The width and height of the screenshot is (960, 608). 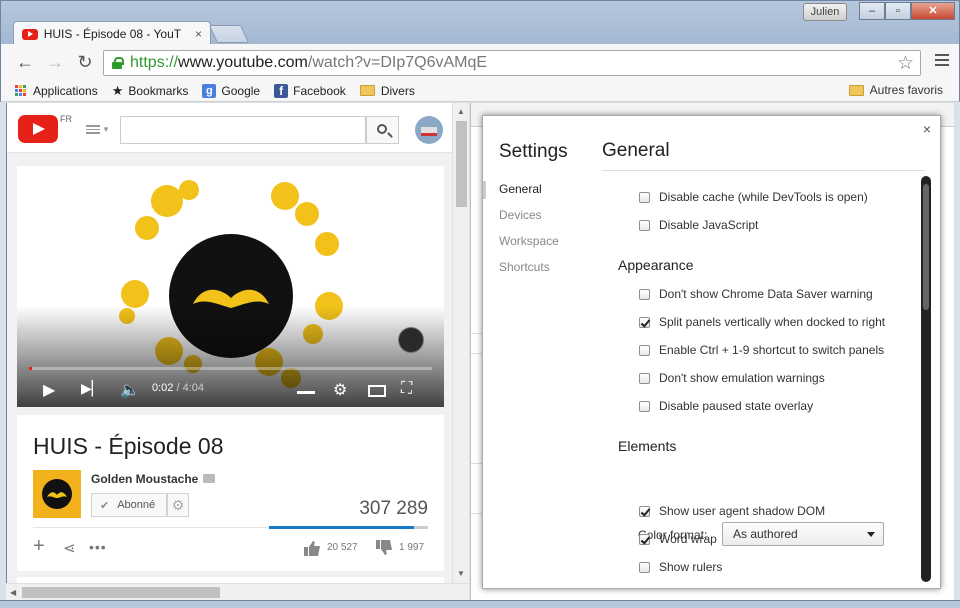 I want to click on bookmark-divers: Divers, so click(x=387, y=90).